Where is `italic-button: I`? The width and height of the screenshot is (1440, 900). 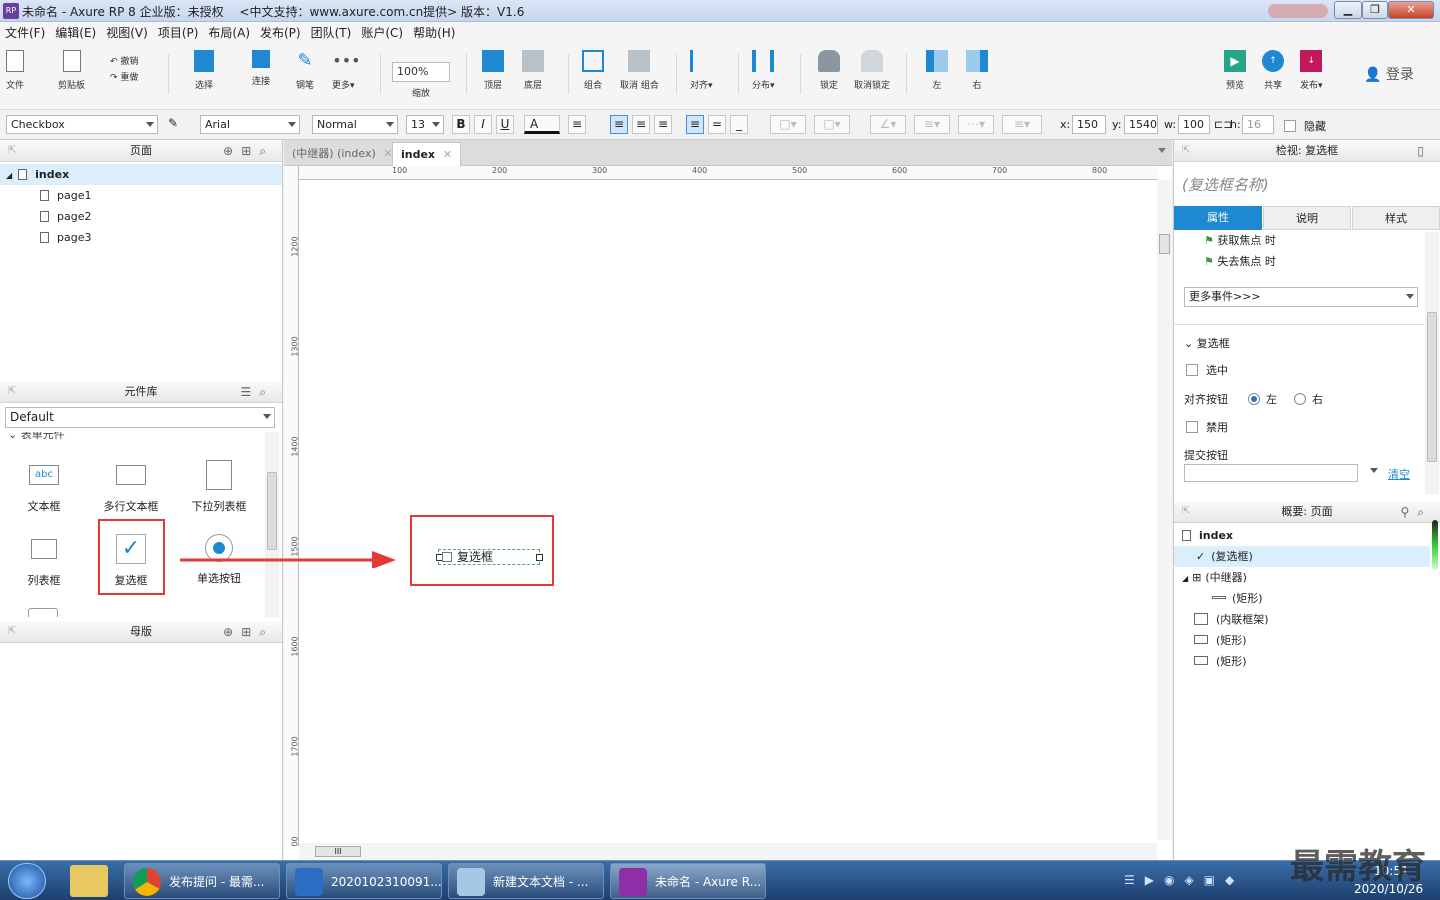
italic-button: I is located at coordinates (483, 124).